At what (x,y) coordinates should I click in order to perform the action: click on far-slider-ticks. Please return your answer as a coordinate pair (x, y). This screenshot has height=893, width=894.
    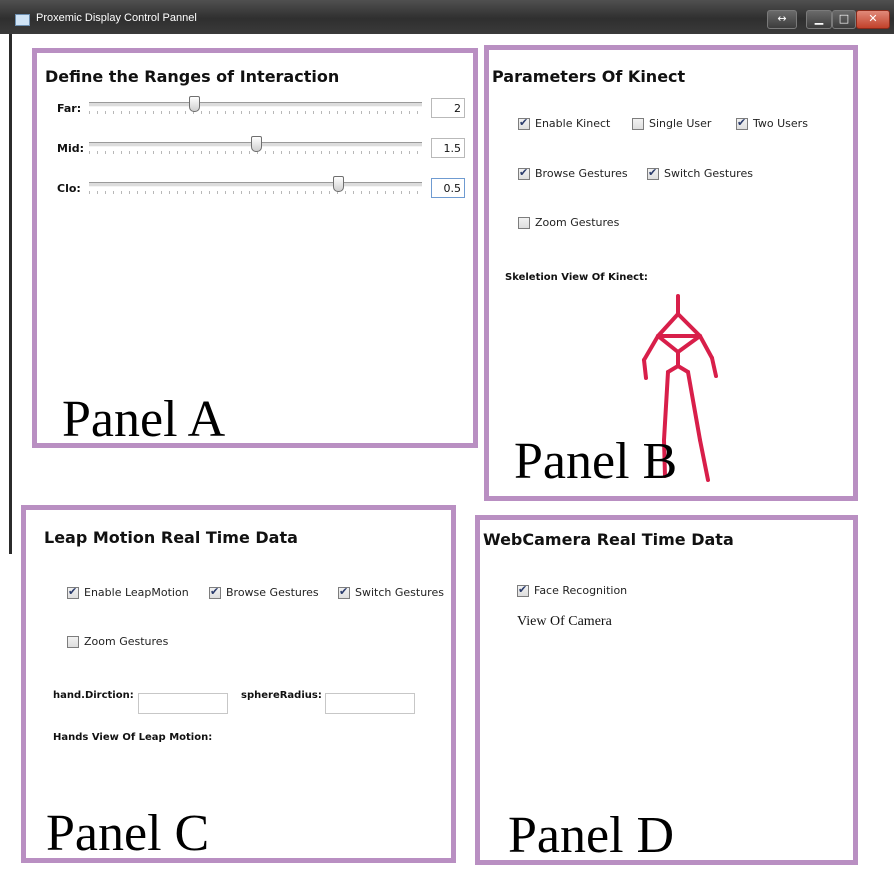
    Looking at the image, I should click on (255, 112).